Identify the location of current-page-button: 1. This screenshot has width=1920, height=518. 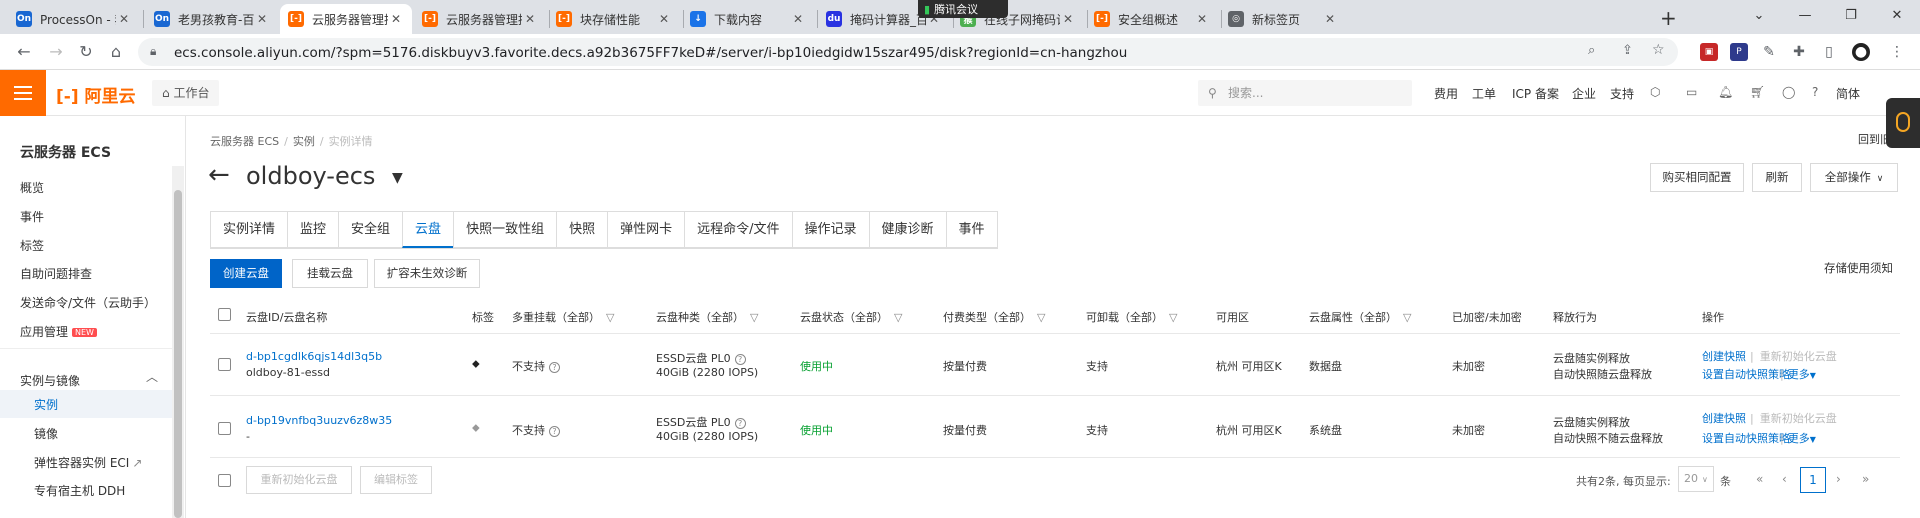
(1813, 480).